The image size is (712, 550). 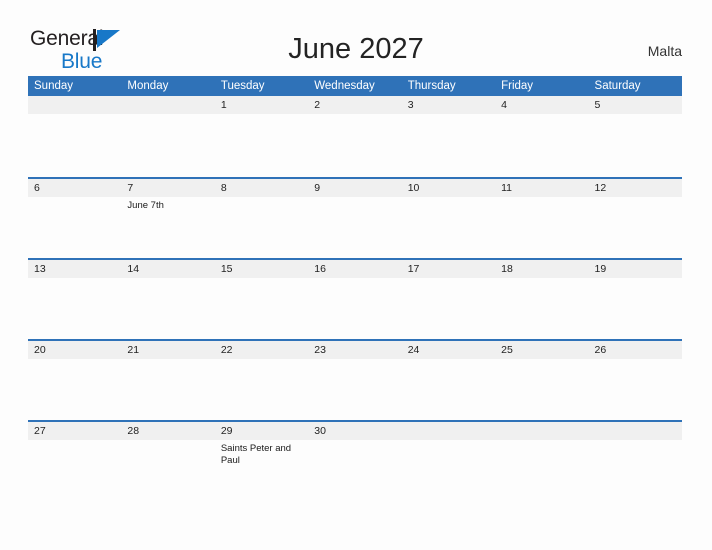 I want to click on day-cell: 9, so click(x=355, y=218).